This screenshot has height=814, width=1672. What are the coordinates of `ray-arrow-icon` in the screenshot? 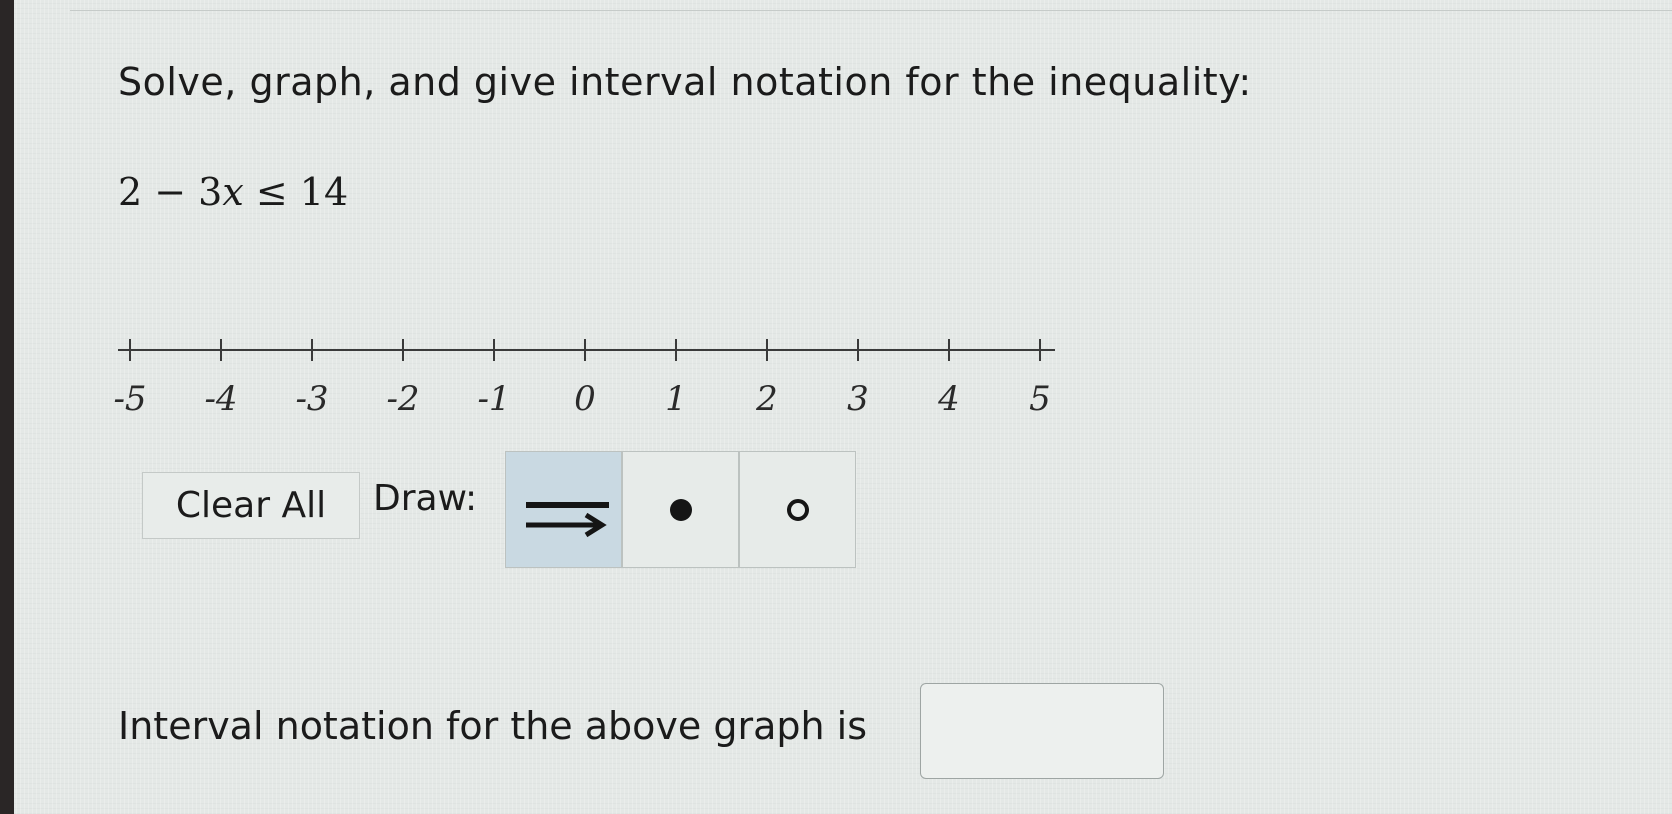 It's located at (567, 519).